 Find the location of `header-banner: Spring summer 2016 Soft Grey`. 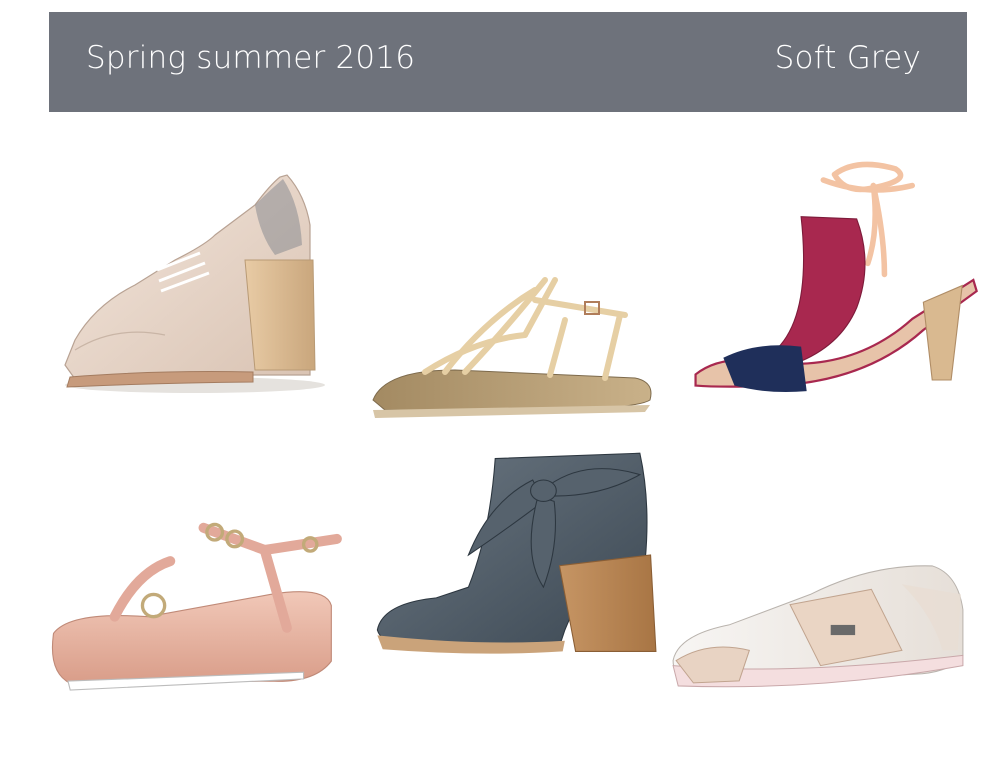

header-banner: Spring summer 2016 Soft Grey is located at coordinates (508, 62).